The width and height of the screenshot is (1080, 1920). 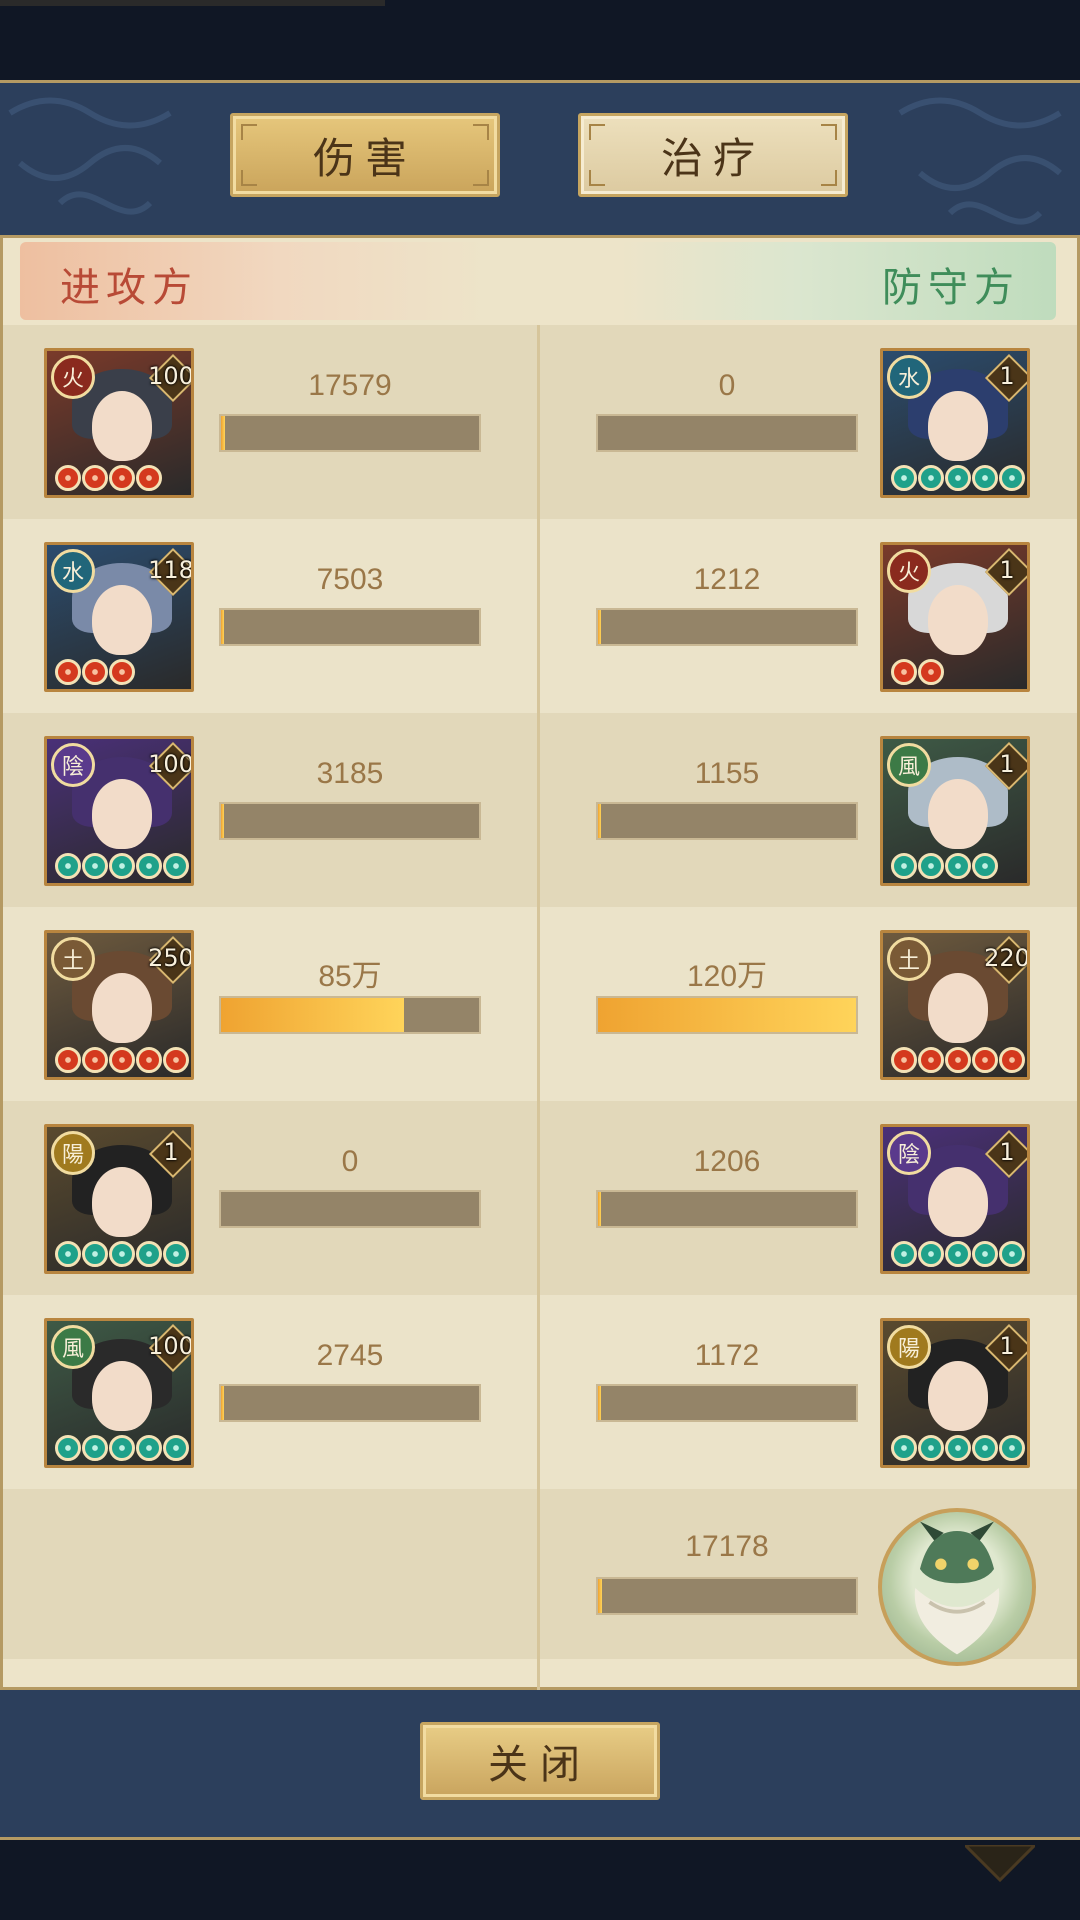 I want to click on attacker-damage-value: 17579, so click(x=350, y=385).